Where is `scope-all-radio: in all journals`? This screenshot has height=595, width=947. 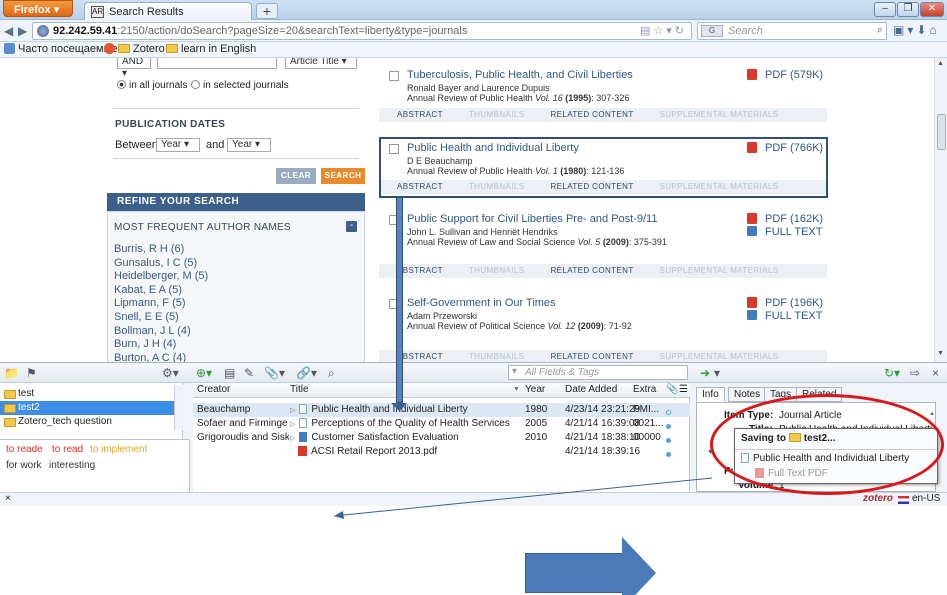
scope-all-radio: in all journals is located at coordinates (152, 85).